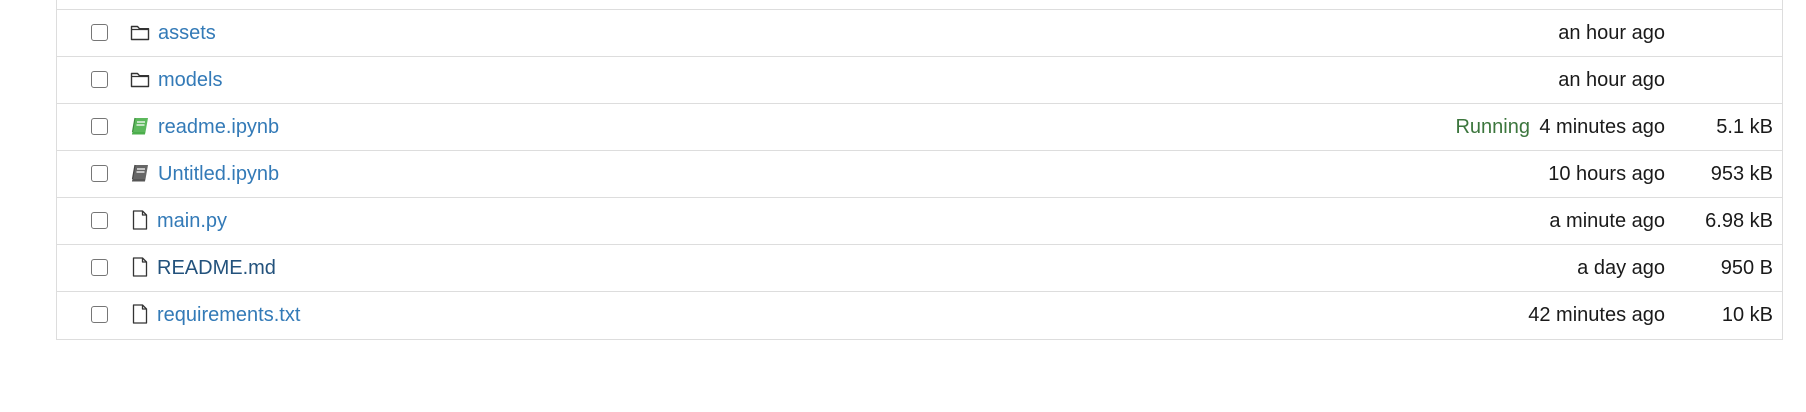  Describe the element at coordinates (216, 268) in the screenshot. I see `file-name-link: README.md` at that location.